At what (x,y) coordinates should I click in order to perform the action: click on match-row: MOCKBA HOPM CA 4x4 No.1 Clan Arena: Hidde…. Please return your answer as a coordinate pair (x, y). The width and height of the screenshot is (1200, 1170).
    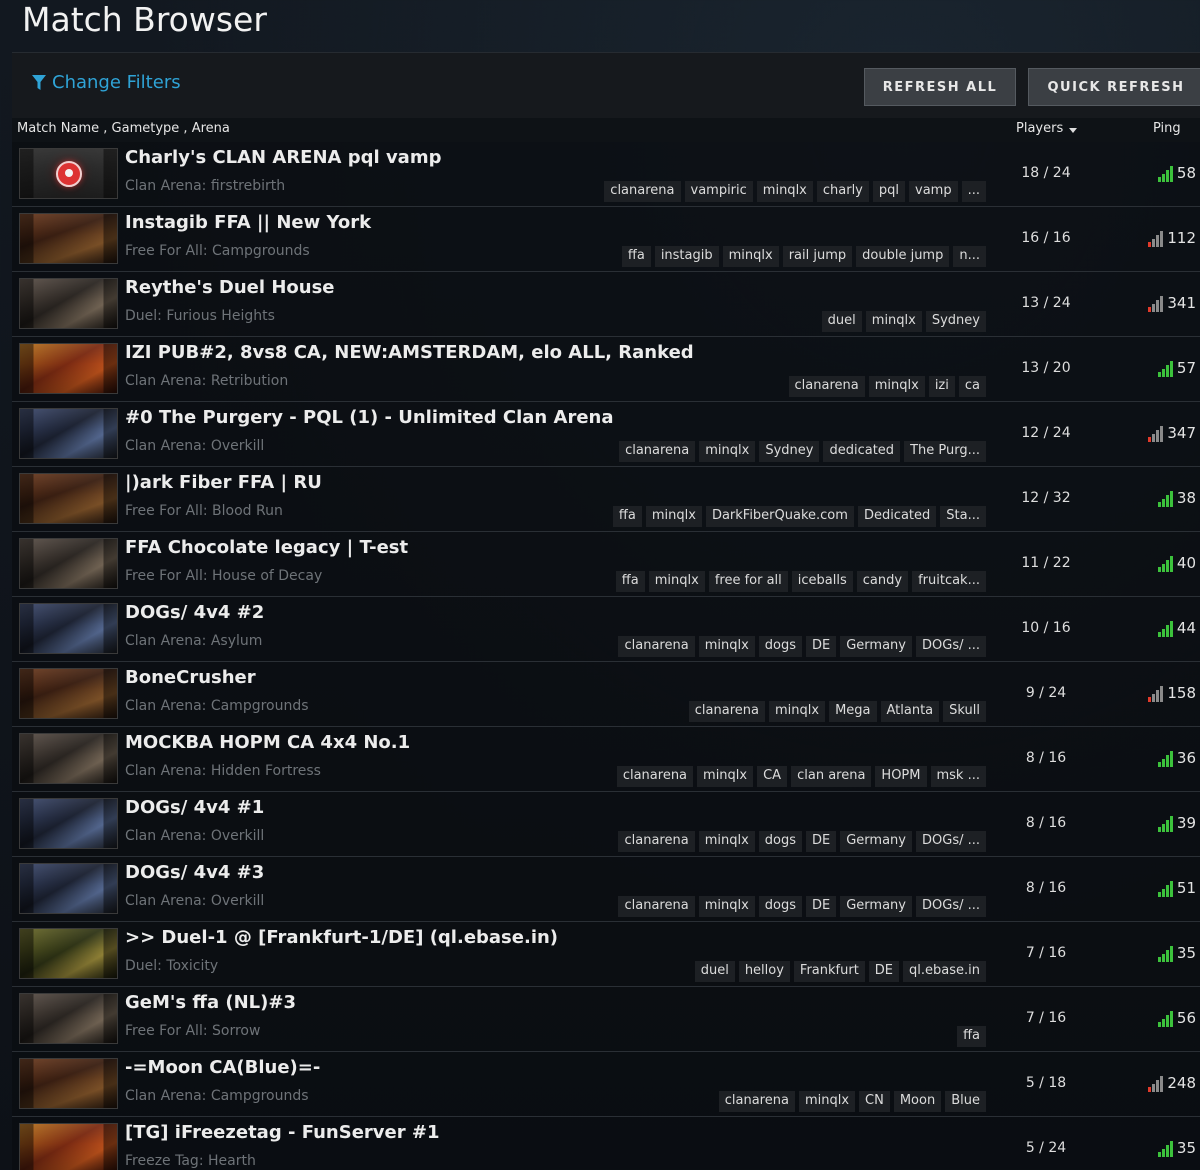
    Looking at the image, I should click on (606, 759).